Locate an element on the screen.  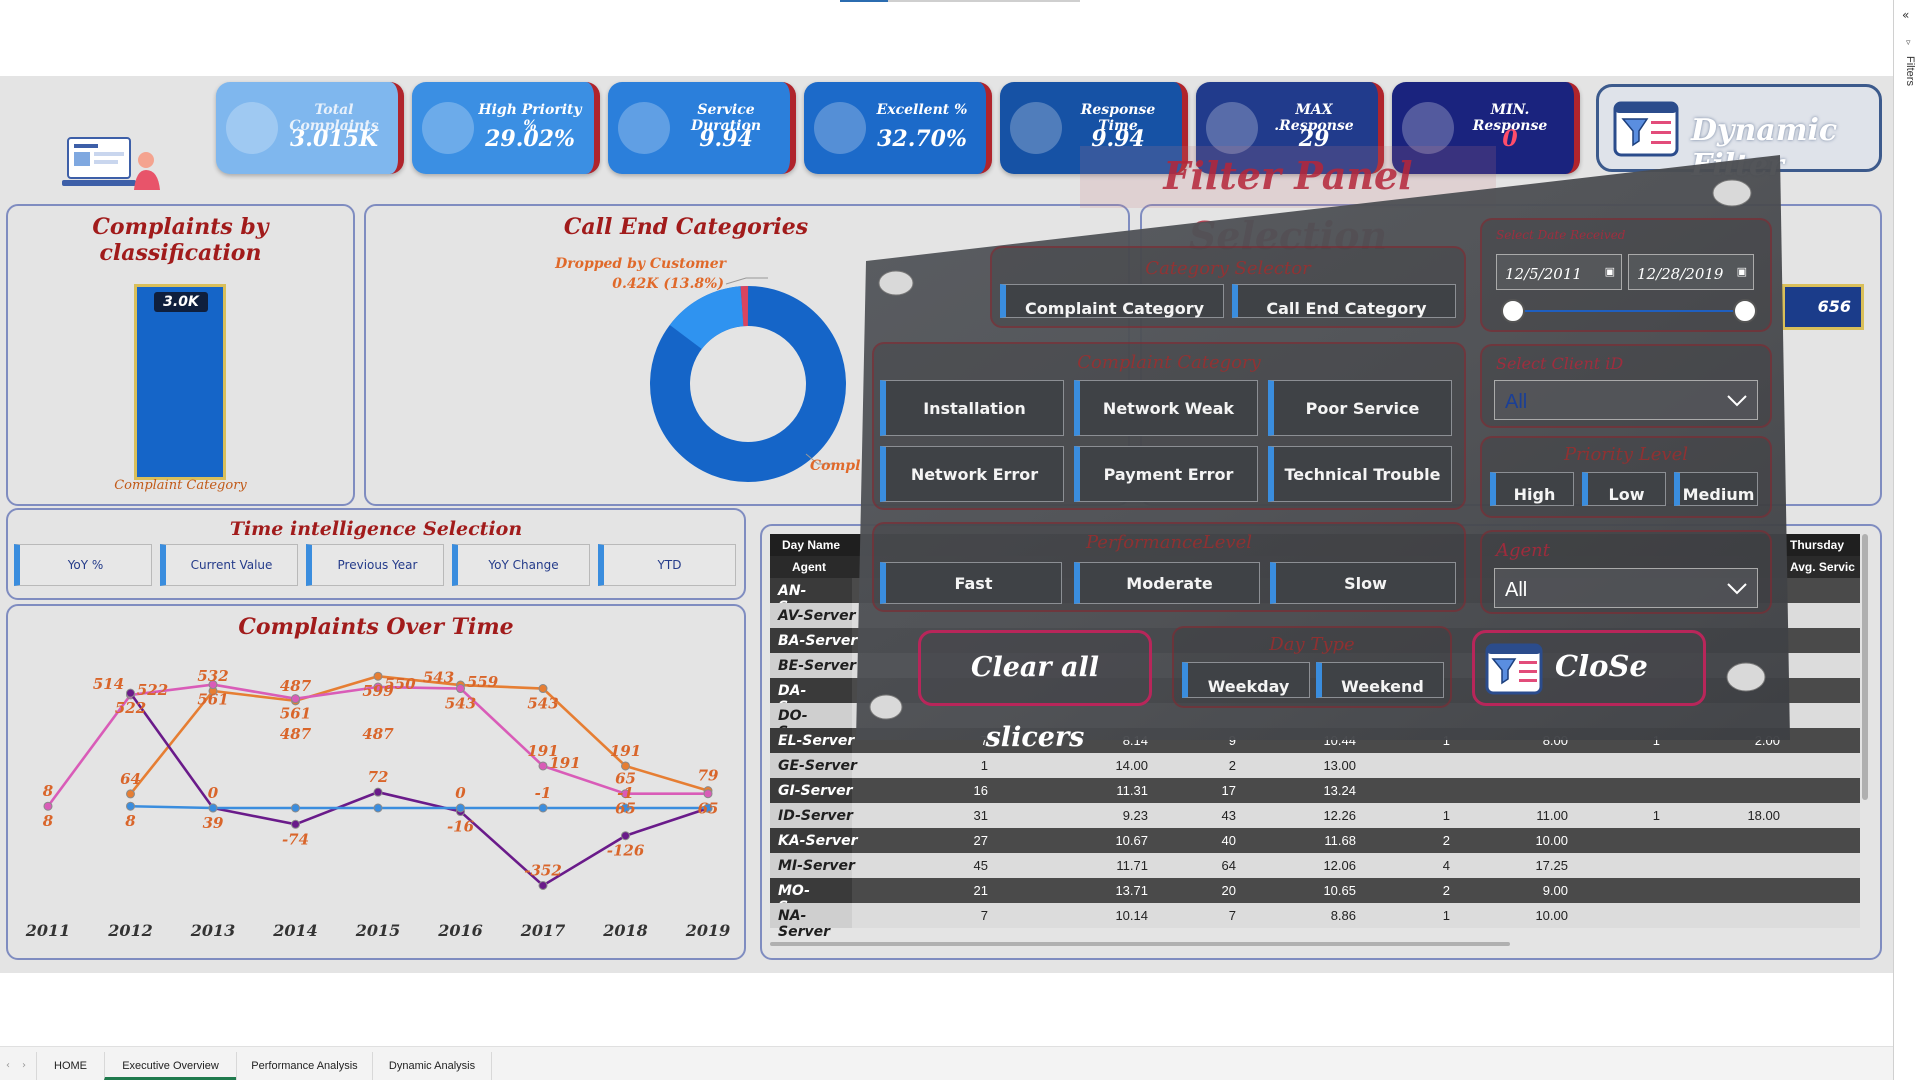
table-row: NA-Server 7 10.14 7 8.86 1 10.00 6 is located at coordinates (1315, 921).